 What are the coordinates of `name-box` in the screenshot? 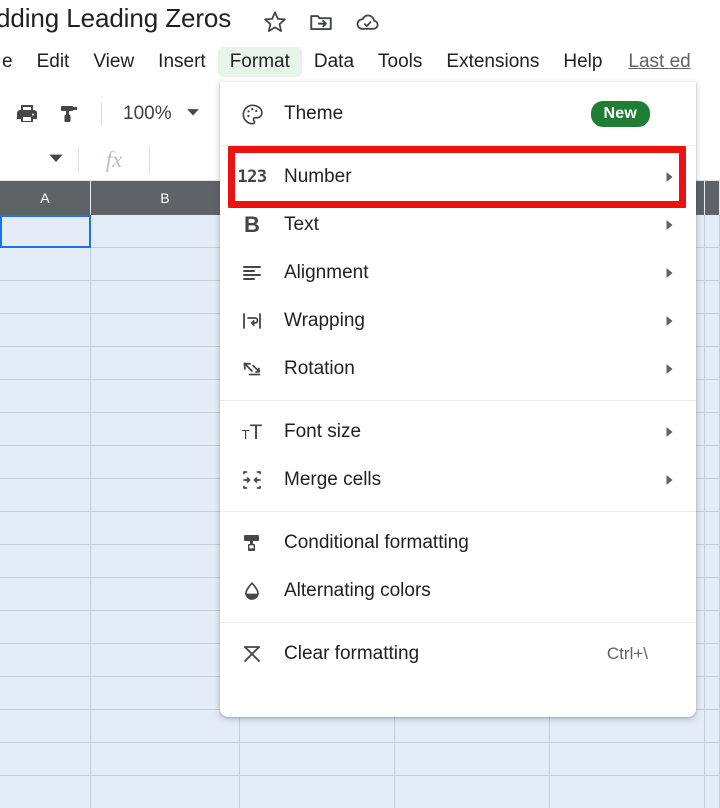 It's located at (39, 160).